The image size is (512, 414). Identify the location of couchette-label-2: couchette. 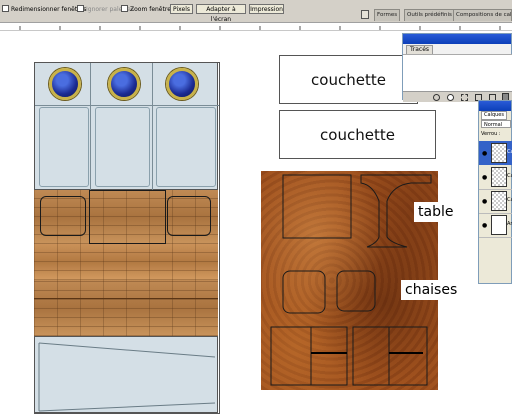
(357, 134).